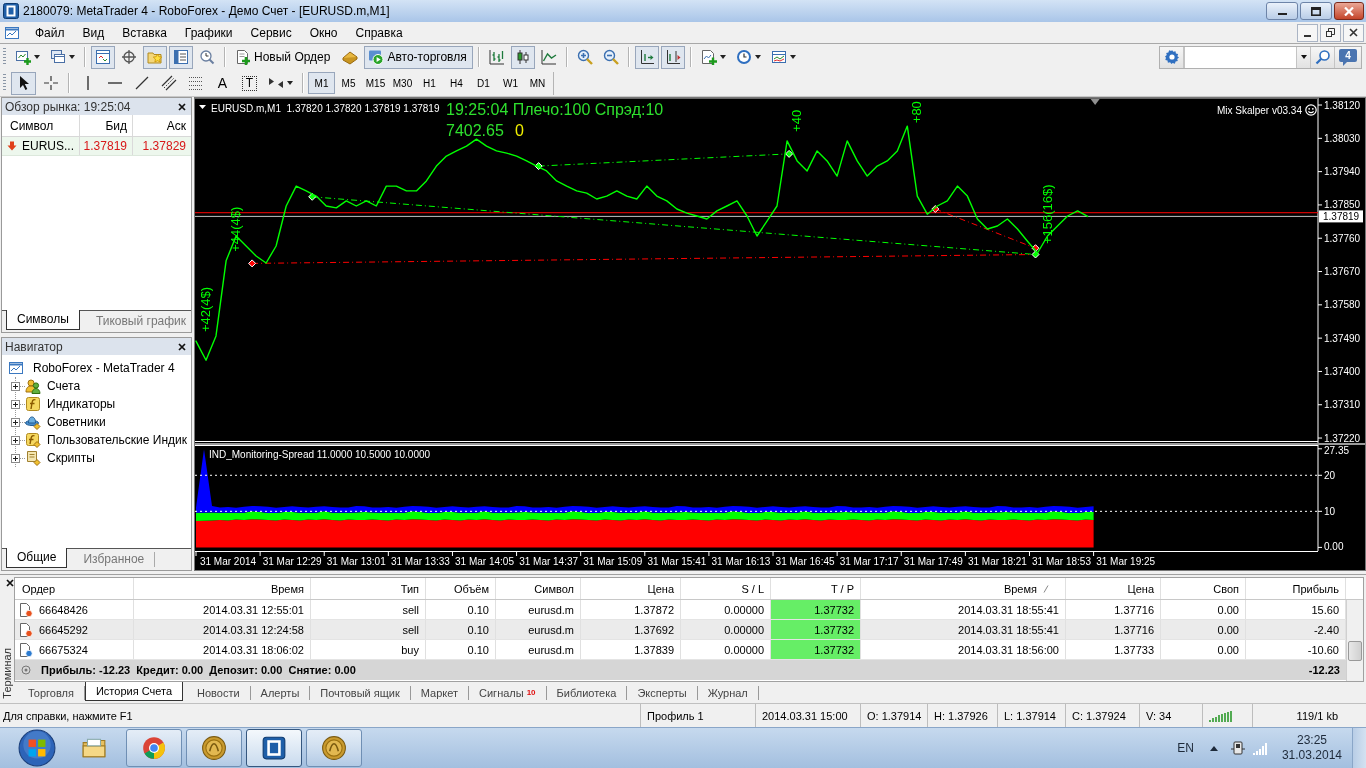 Image resolution: width=1366 pixels, height=768 pixels. I want to click on tab: Маркет, so click(440, 693).